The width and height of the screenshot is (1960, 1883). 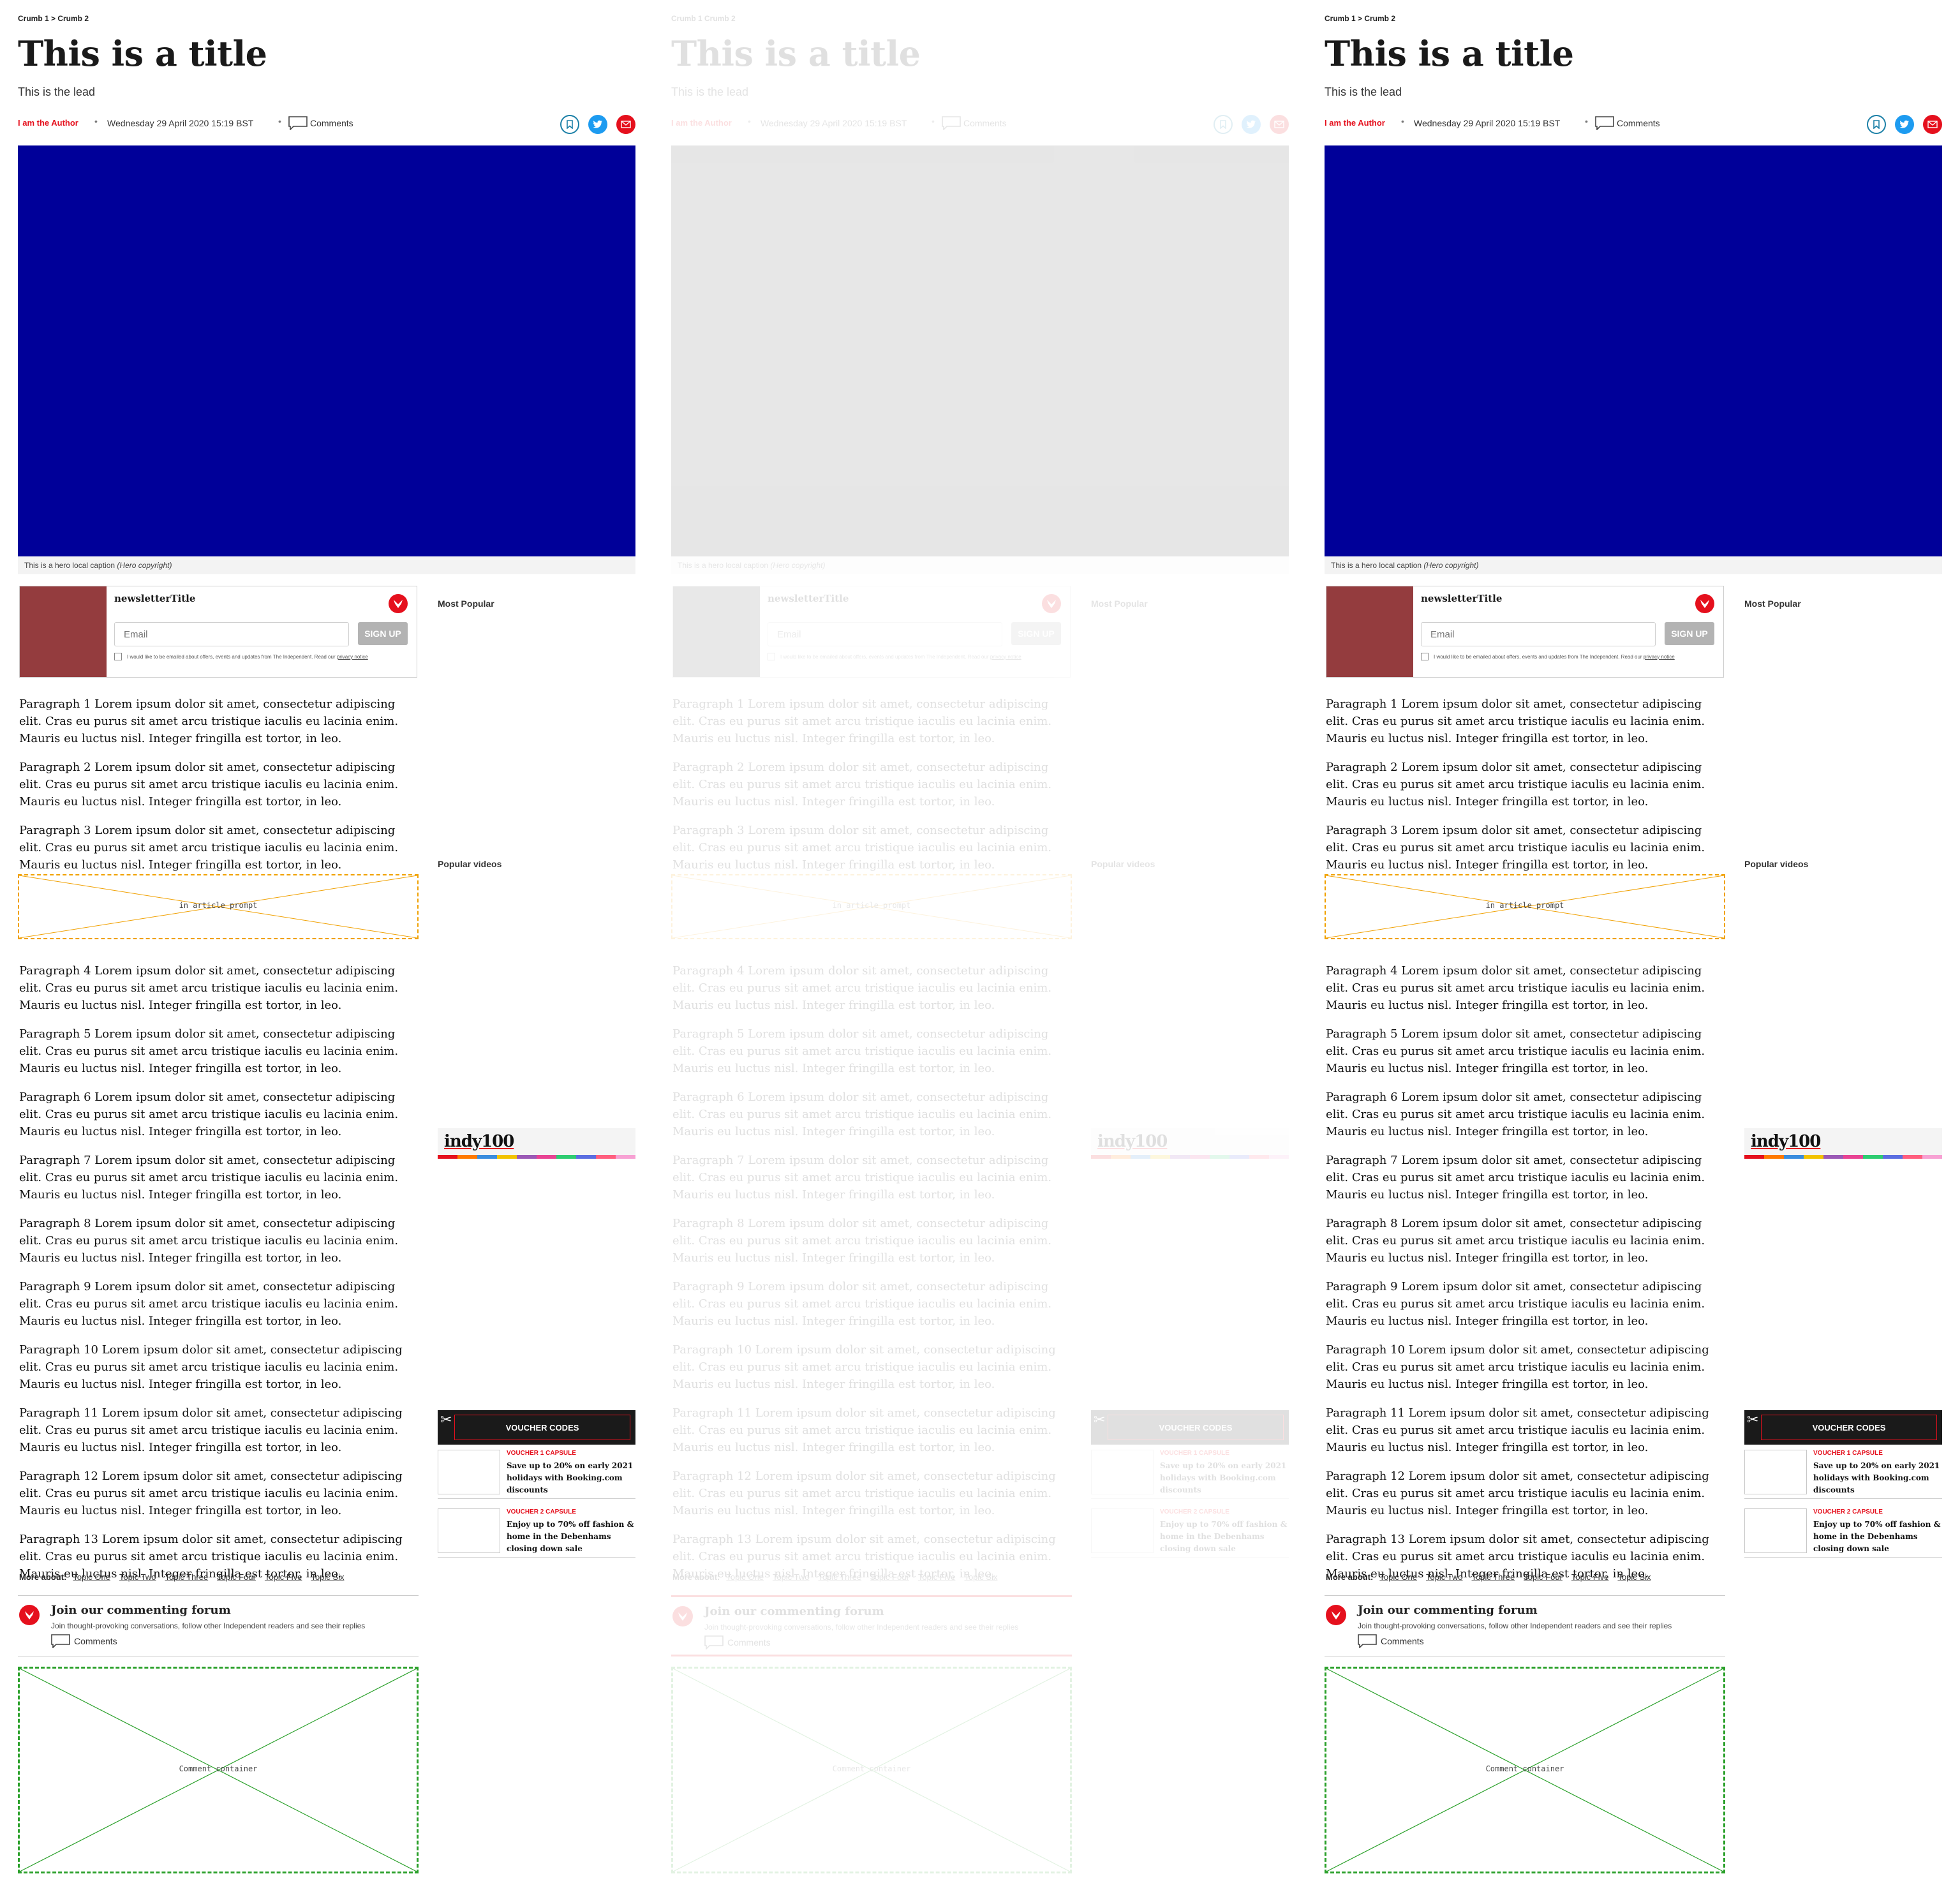 I want to click on comment-icon, so click(x=951, y=123).